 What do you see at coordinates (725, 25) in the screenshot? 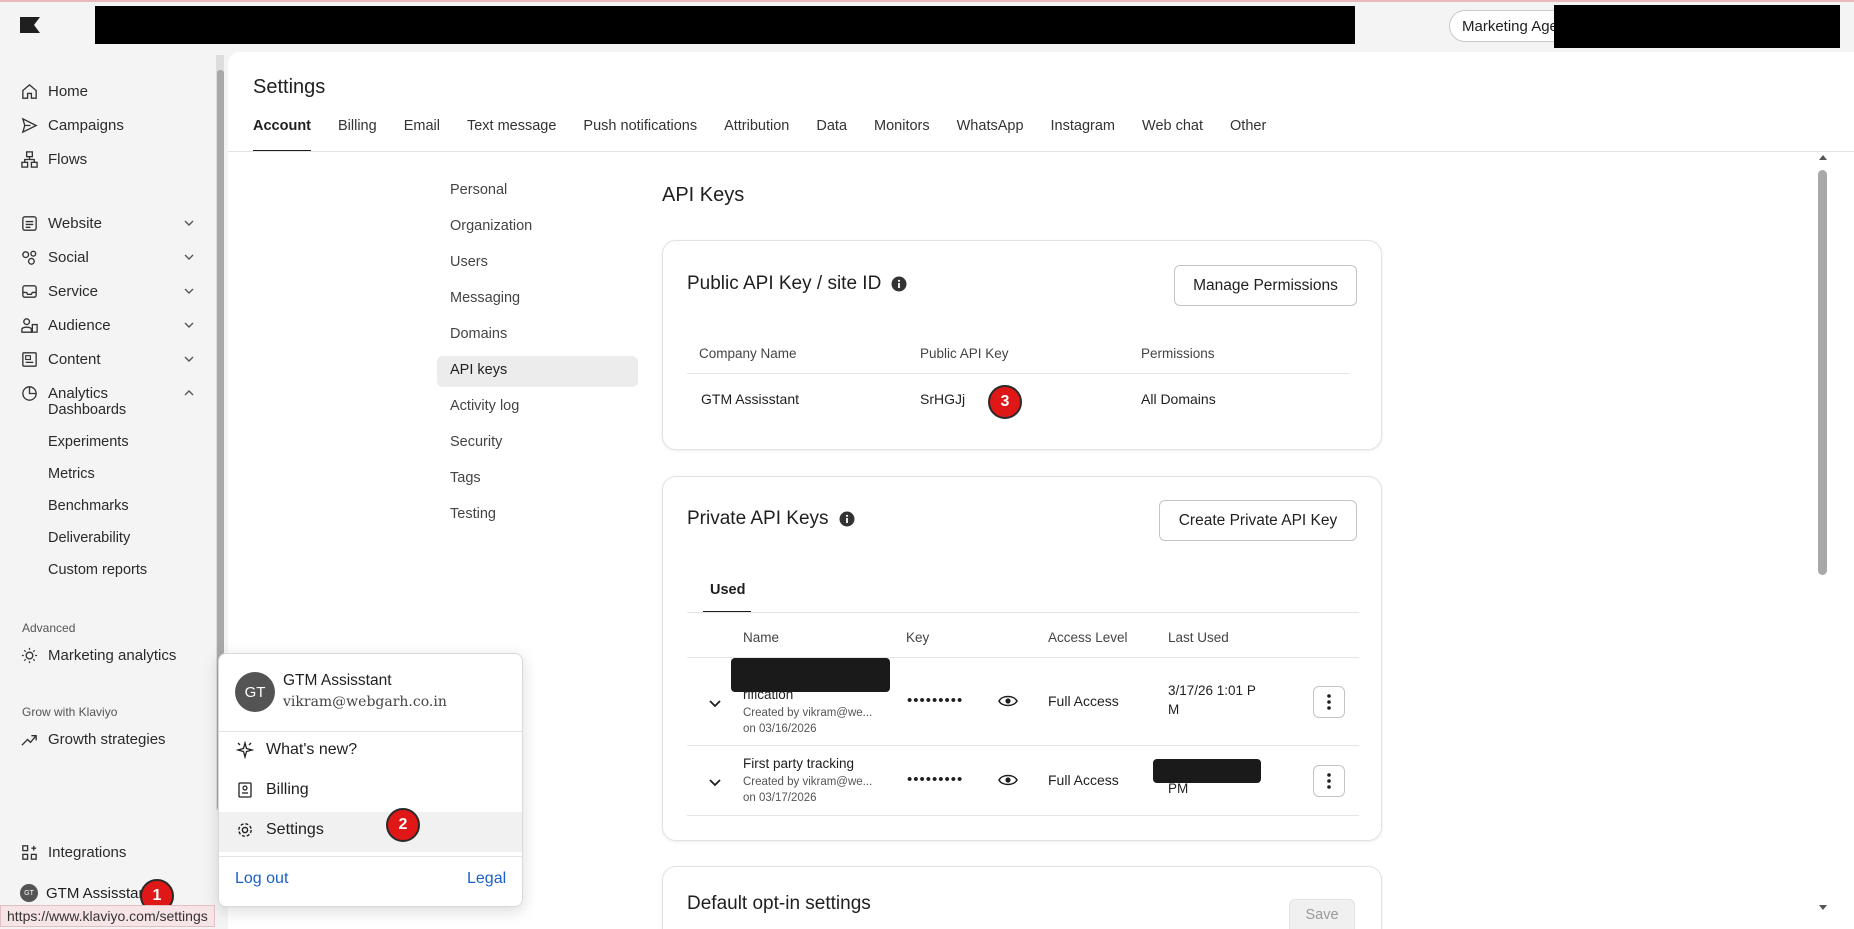
I see `redacted-search-bar` at bounding box center [725, 25].